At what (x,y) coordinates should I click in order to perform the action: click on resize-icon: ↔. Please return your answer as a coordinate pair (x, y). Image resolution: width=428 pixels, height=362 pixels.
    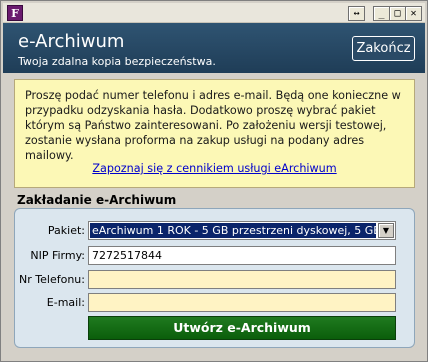
    Looking at the image, I should click on (356, 13).